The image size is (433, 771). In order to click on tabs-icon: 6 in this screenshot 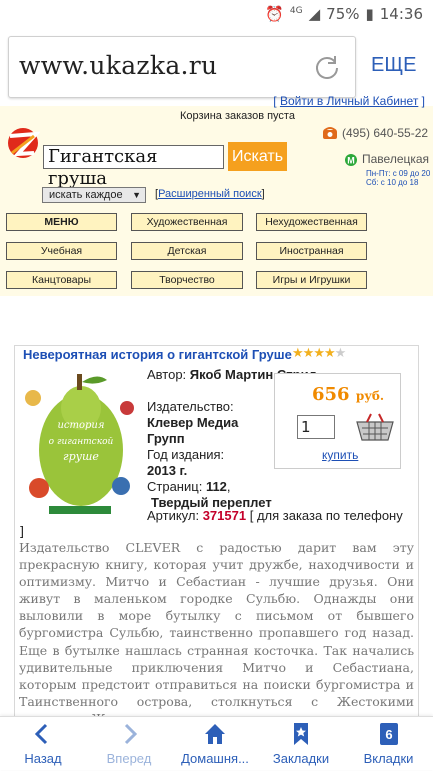, I will do `click(388, 734)`.